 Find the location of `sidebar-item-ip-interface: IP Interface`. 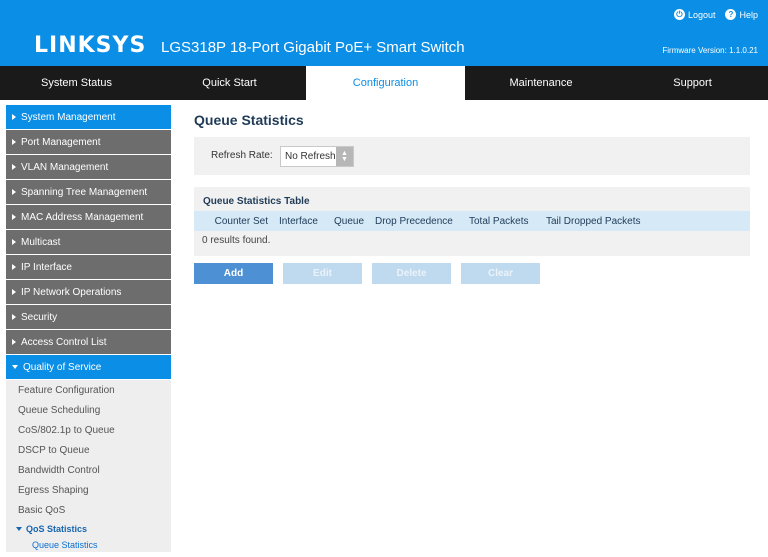

sidebar-item-ip-interface: IP Interface is located at coordinates (88, 267).